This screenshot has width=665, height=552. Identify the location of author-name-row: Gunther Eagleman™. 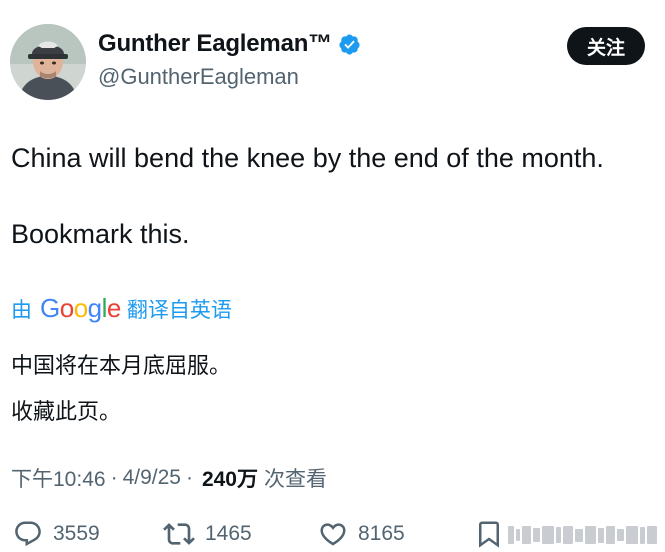
(229, 44).